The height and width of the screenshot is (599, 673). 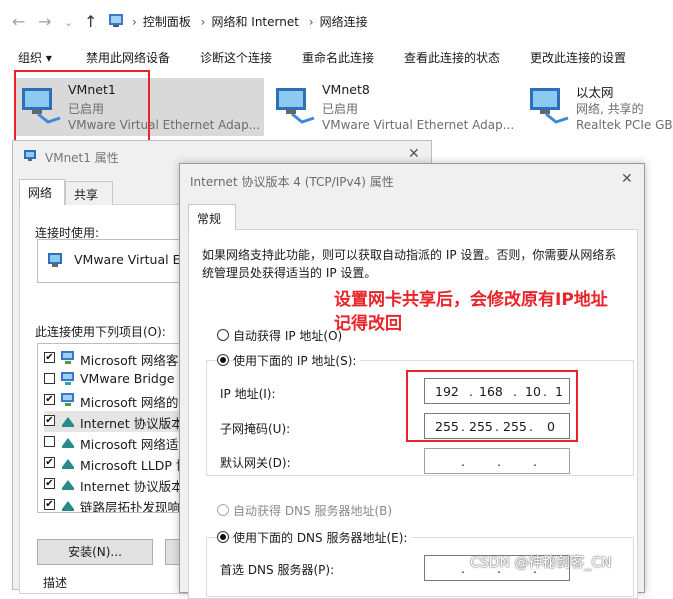 I want to click on change-settings-button: 更改此连接的设置, so click(x=578, y=57).